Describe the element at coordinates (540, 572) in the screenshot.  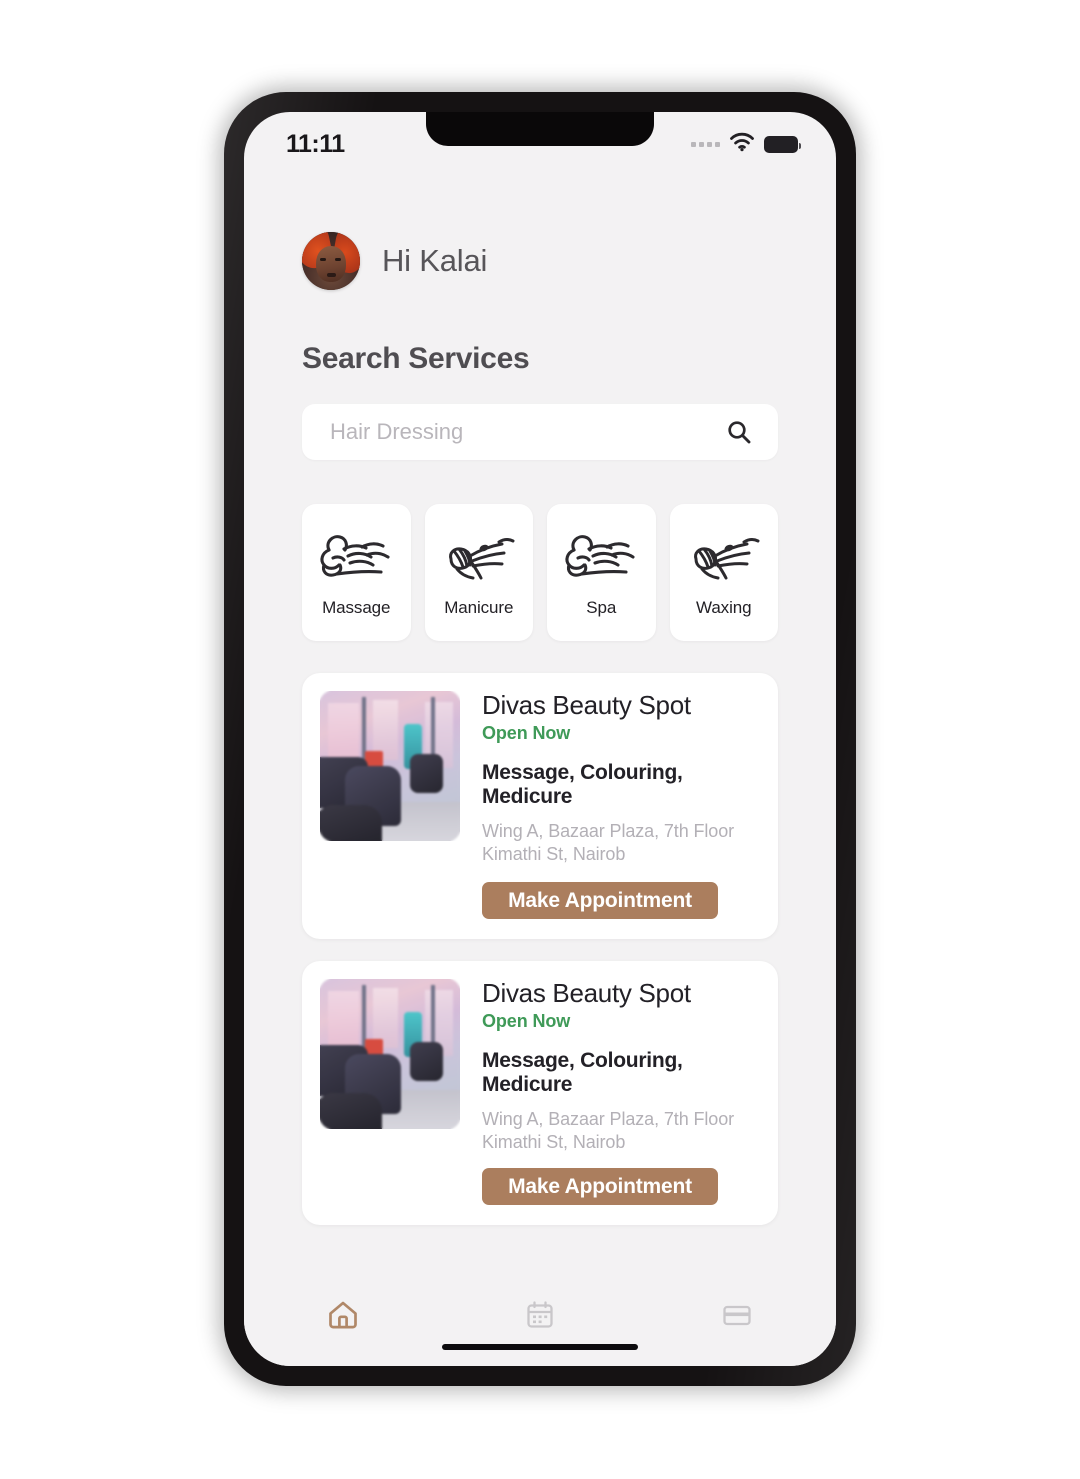
I see `service-category-row: Massage Manicure Spa Waxing` at that location.